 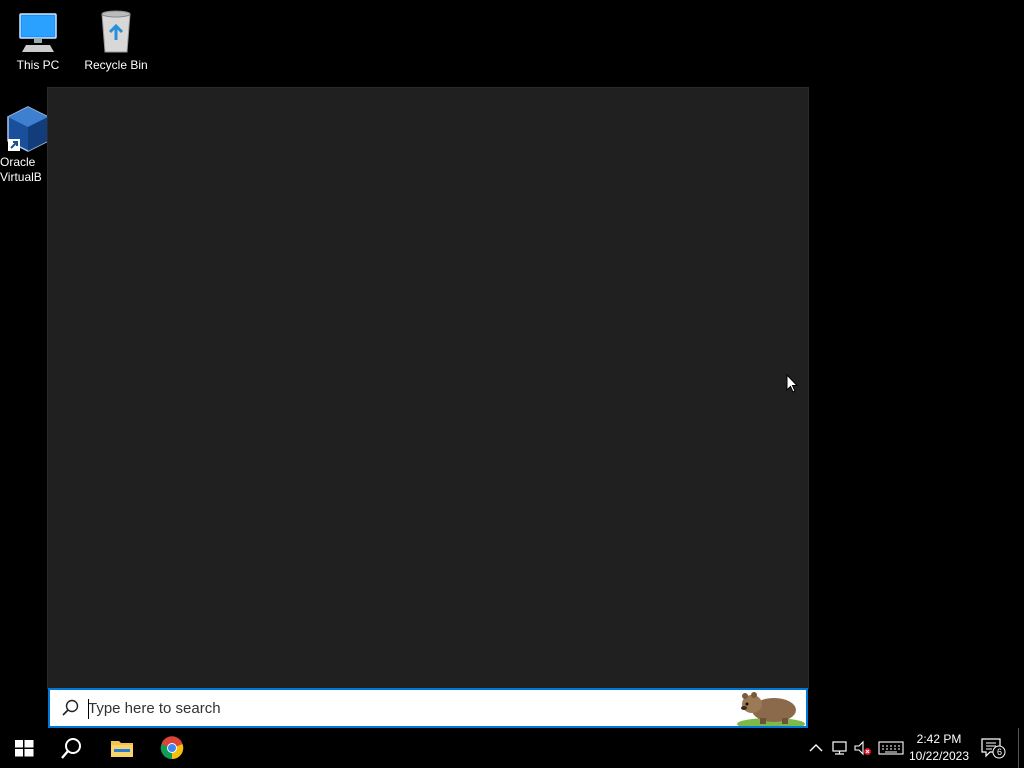 What do you see at coordinates (939, 756) in the screenshot?
I see `clock-date: 10/22/2023` at bounding box center [939, 756].